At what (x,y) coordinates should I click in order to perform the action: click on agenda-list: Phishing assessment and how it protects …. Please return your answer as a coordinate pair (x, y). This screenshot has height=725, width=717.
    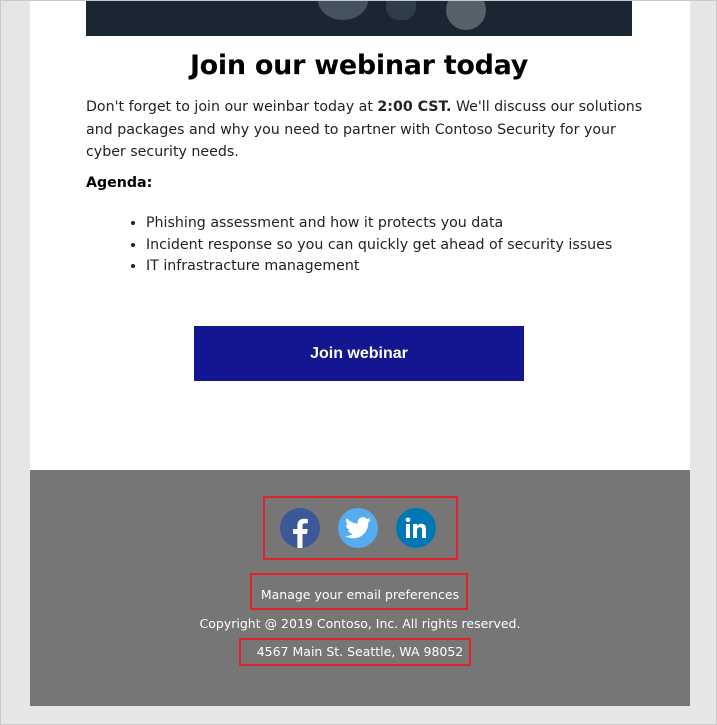
    Looking at the image, I should click on (388, 245).